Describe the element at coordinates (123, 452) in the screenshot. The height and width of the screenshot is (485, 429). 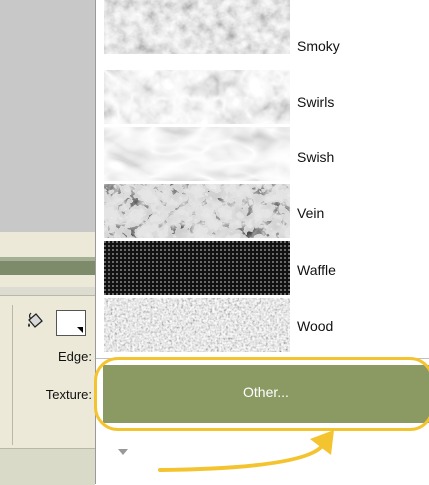
I see `scroll-down-icon` at that location.